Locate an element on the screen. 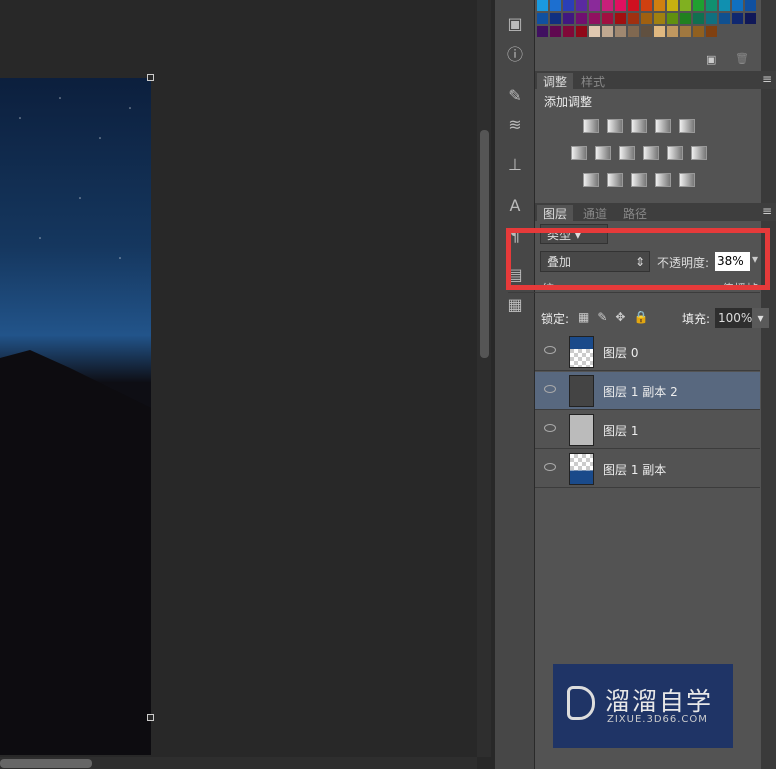 The width and height of the screenshot is (776, 769). layer-thumbnail is located at coordinates (581, 469).